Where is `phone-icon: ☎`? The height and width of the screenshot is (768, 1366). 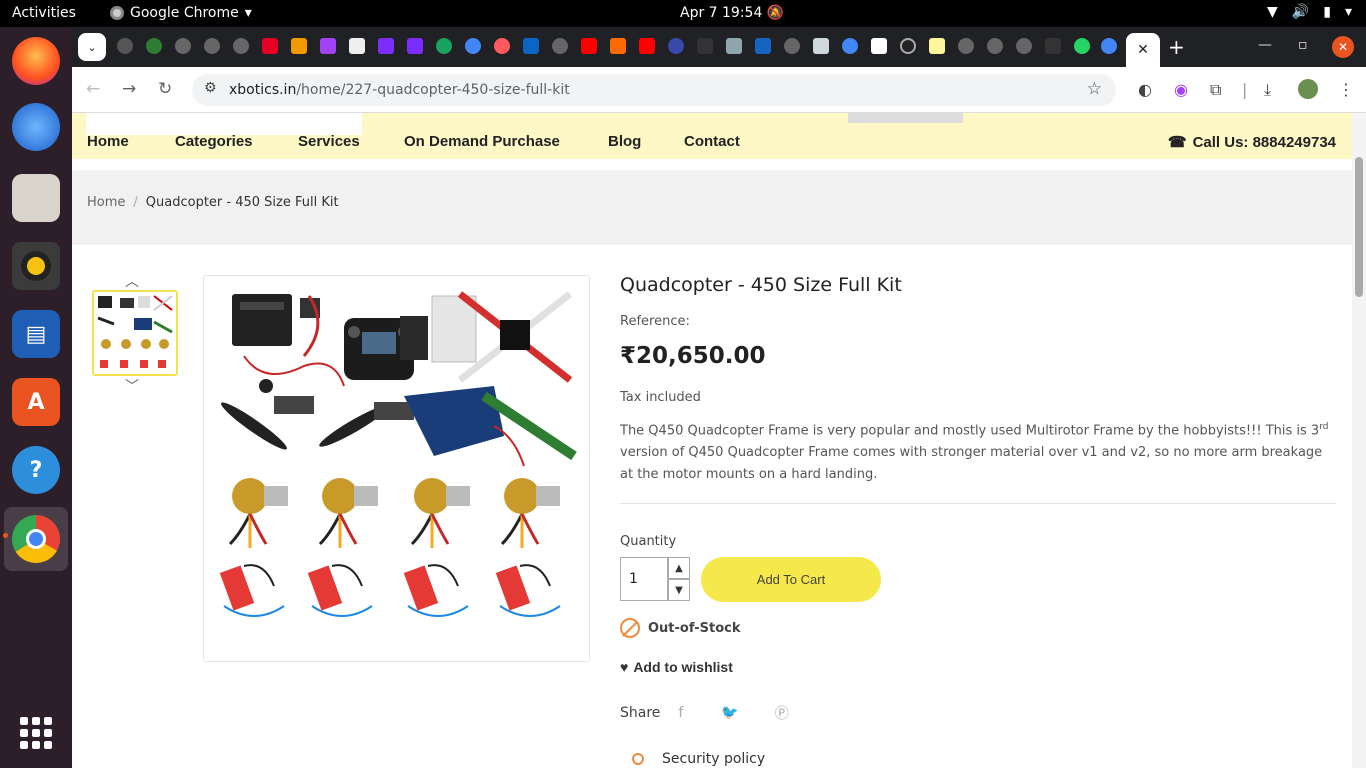
phone-icon: ☎ is located at coordinates (1177, 142).